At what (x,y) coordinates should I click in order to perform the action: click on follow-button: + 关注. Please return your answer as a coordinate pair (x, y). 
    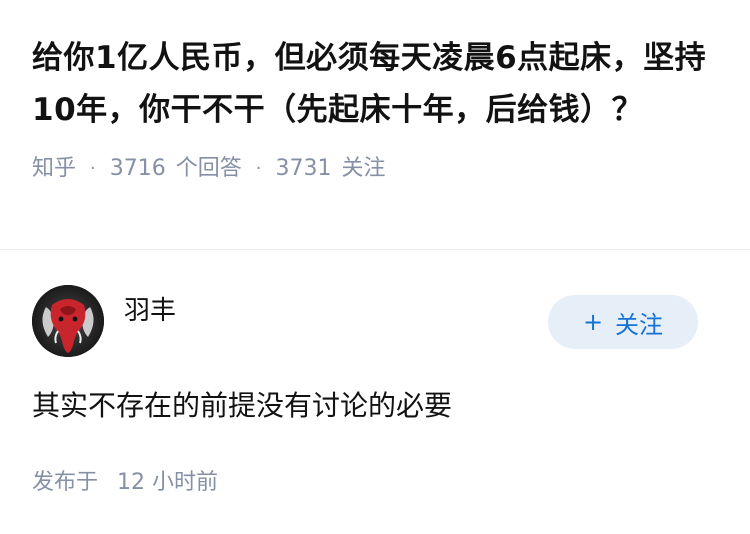
    Looking at the image, I should click on (623, 322).